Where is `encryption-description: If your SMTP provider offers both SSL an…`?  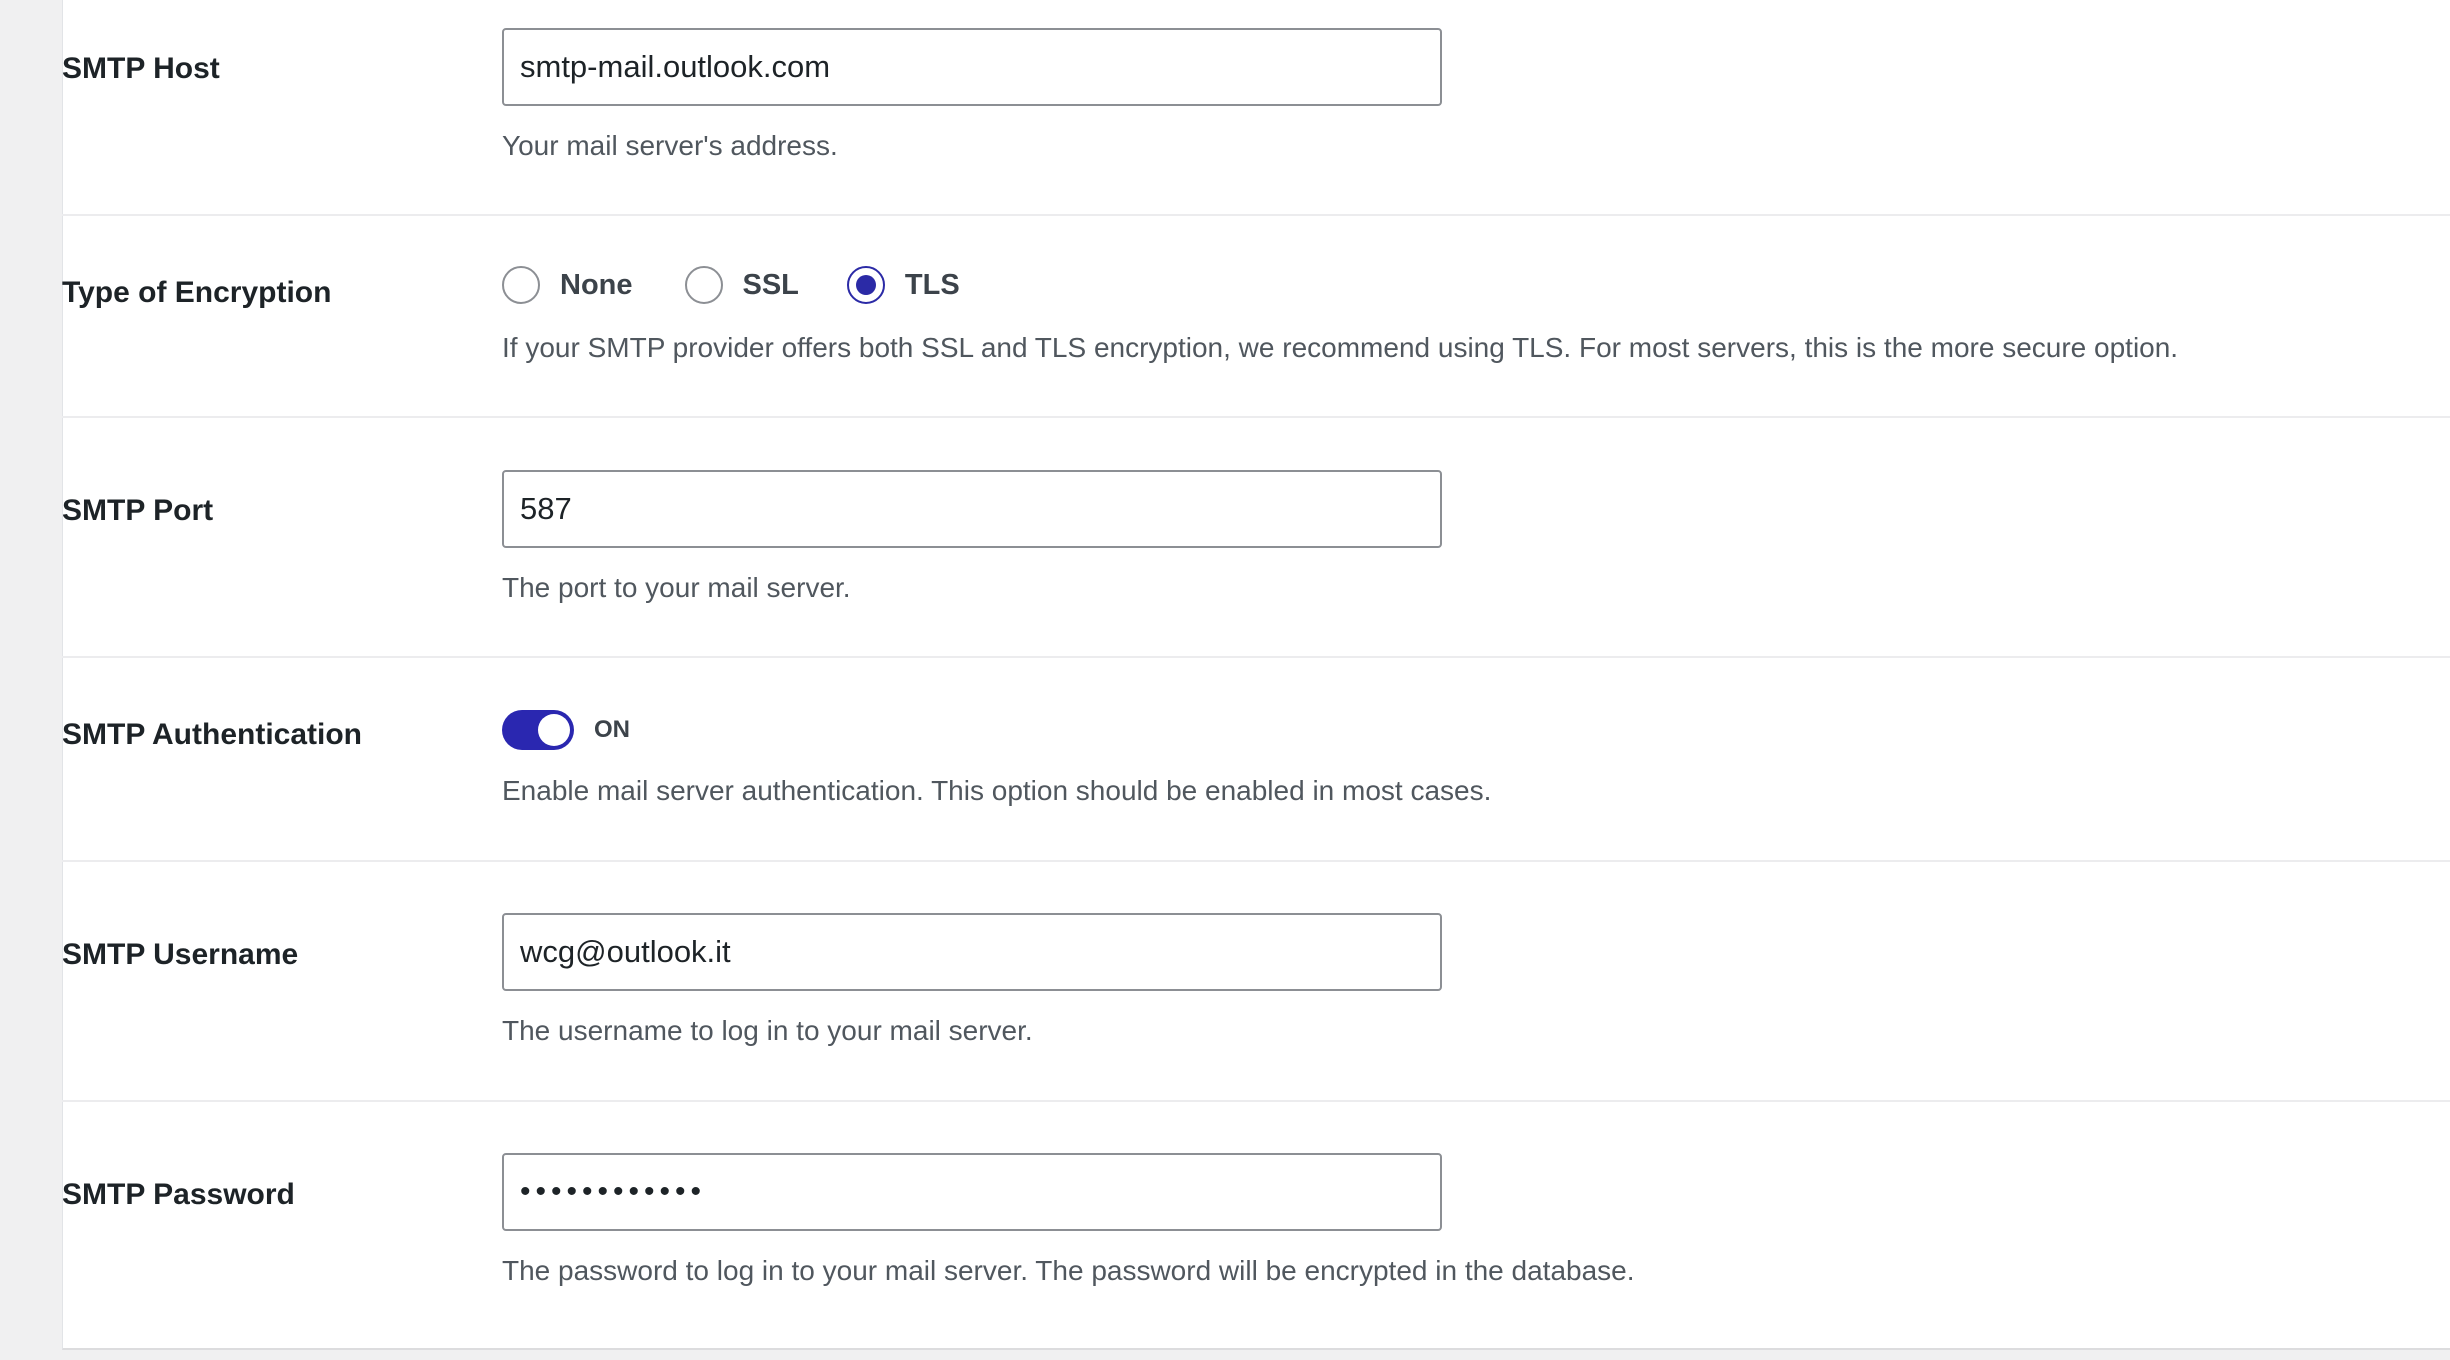 encryption-description: If your SMTP provider offers both SSL an… is located at coordinates (1340, 347).